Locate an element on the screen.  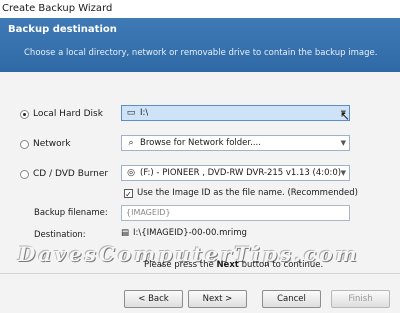
backup-filename-input: {IMAGEID} is located at coordinates (235, 213).